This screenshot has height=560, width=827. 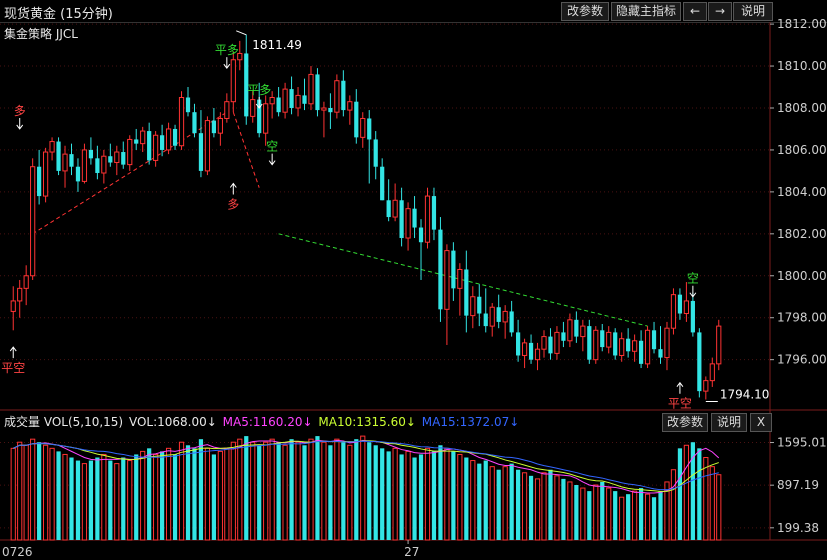 What do you see at coordinates (20, 111) in the screenshot?
I see `signal-label: 多` at bounding box center [20, 111].